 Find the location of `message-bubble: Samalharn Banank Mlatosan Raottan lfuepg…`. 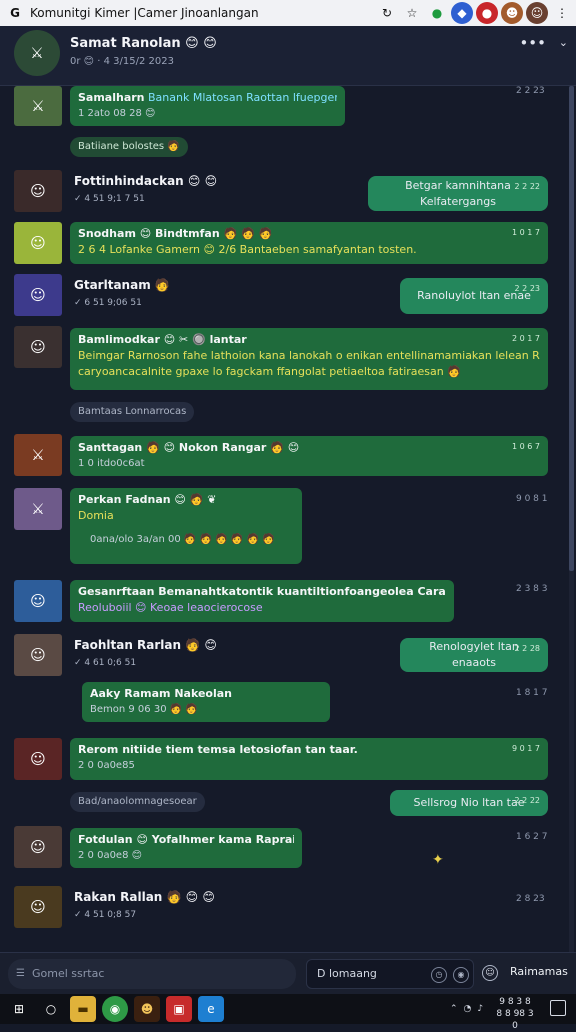

message-bubble: Samalharn Banank Mlatosan Raottan lfuepg… is located at coordinates (207, 106).